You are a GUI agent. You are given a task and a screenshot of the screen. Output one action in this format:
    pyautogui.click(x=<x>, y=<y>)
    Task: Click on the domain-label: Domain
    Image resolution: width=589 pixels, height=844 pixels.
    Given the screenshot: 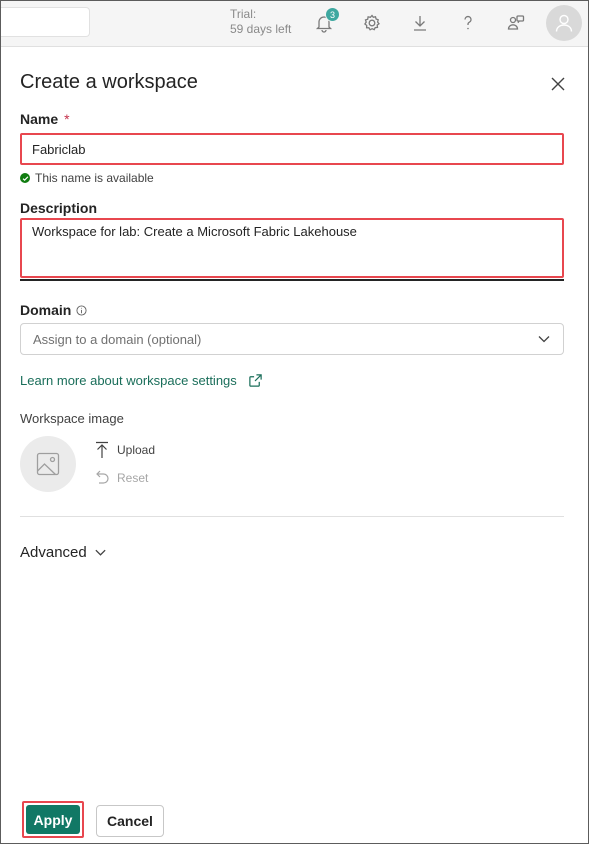 What is the action you would take?
    pyautogui.click(x=53, y=310)
    